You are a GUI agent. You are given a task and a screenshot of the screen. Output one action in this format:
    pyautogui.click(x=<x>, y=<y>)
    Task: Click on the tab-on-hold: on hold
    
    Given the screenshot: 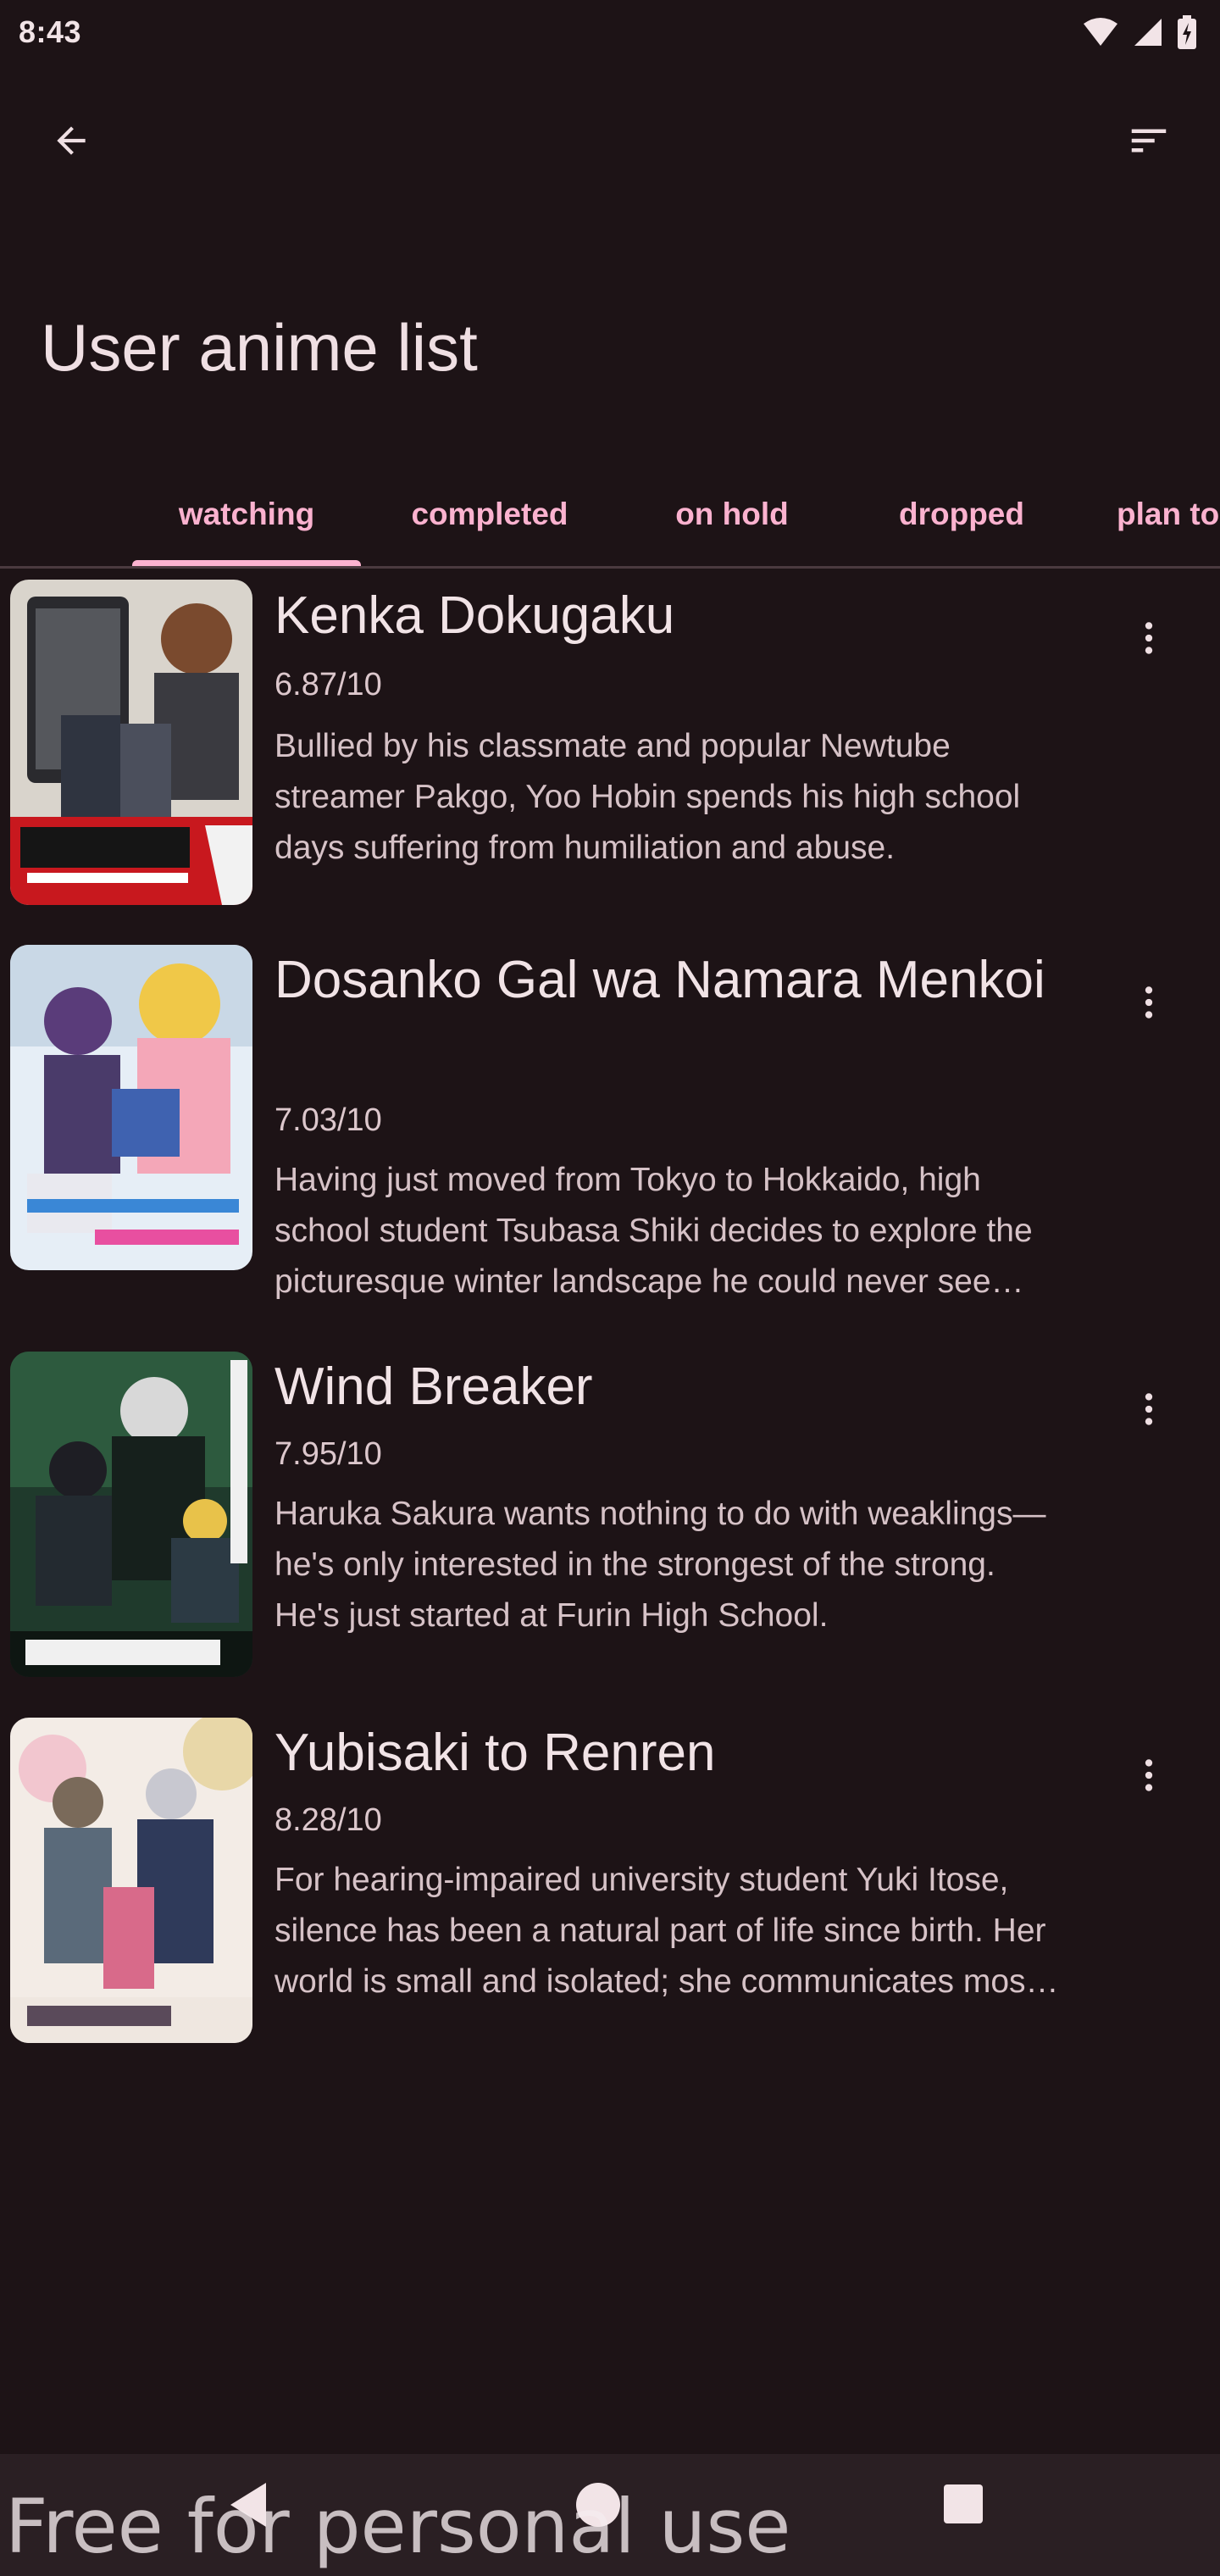 What is the action you would take?
    pyautogui.click(x=732, y=514)
    